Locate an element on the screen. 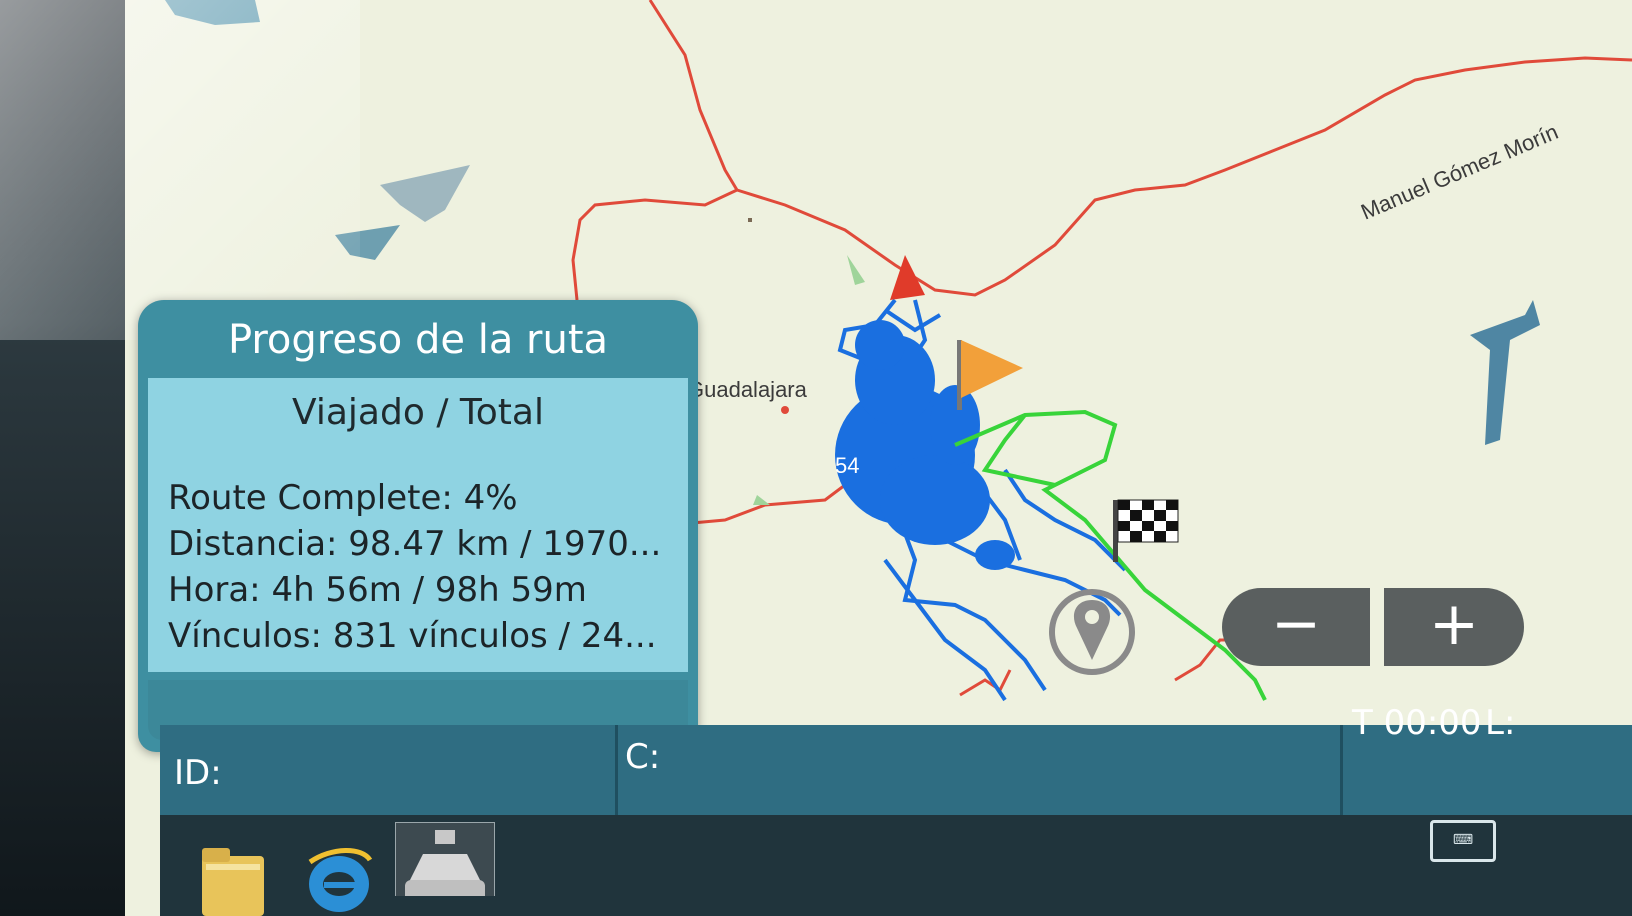  zoom-out-button: − is located at coordinates (1296, 627).